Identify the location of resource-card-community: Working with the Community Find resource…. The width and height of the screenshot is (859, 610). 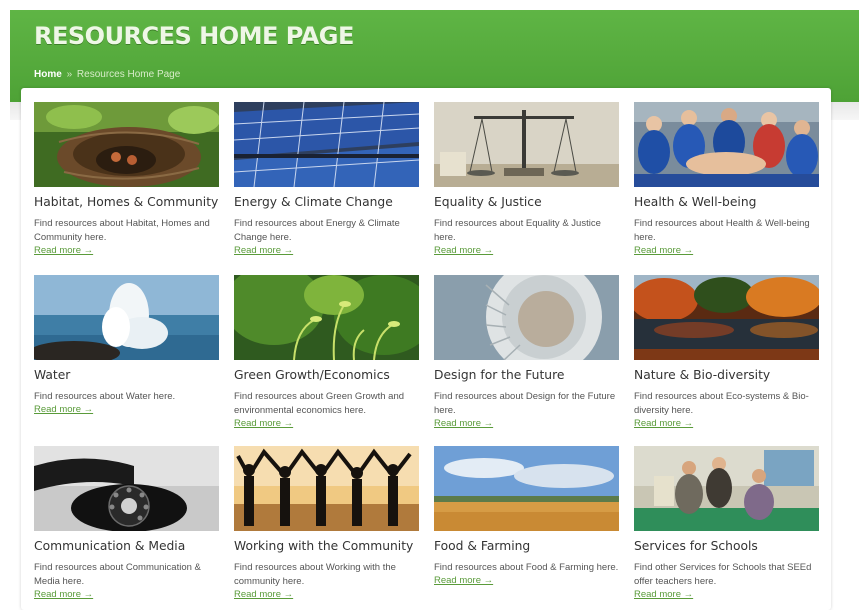
(326, 523).